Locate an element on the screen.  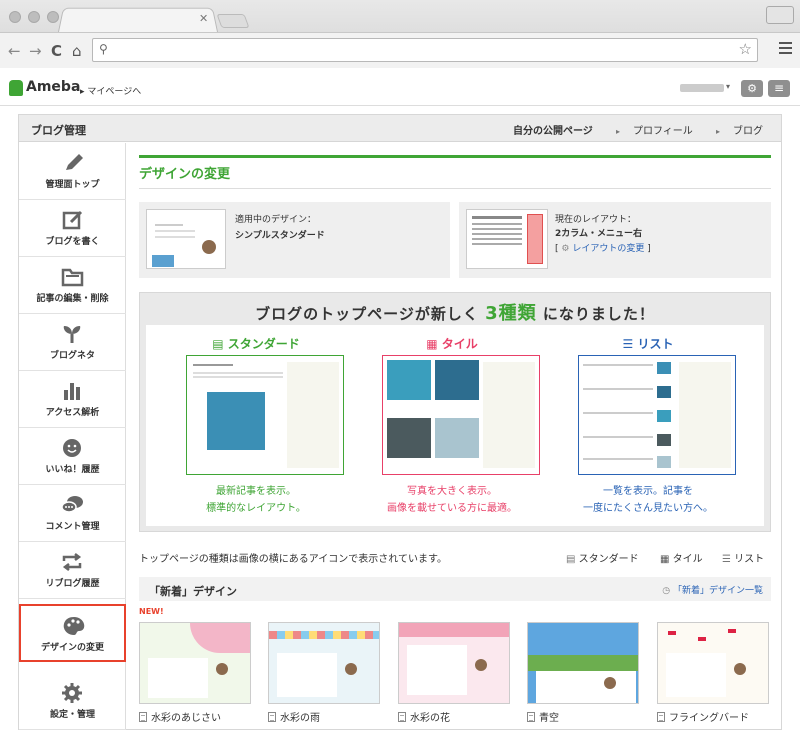
list-preview-image is located at coordinates (657, 415).